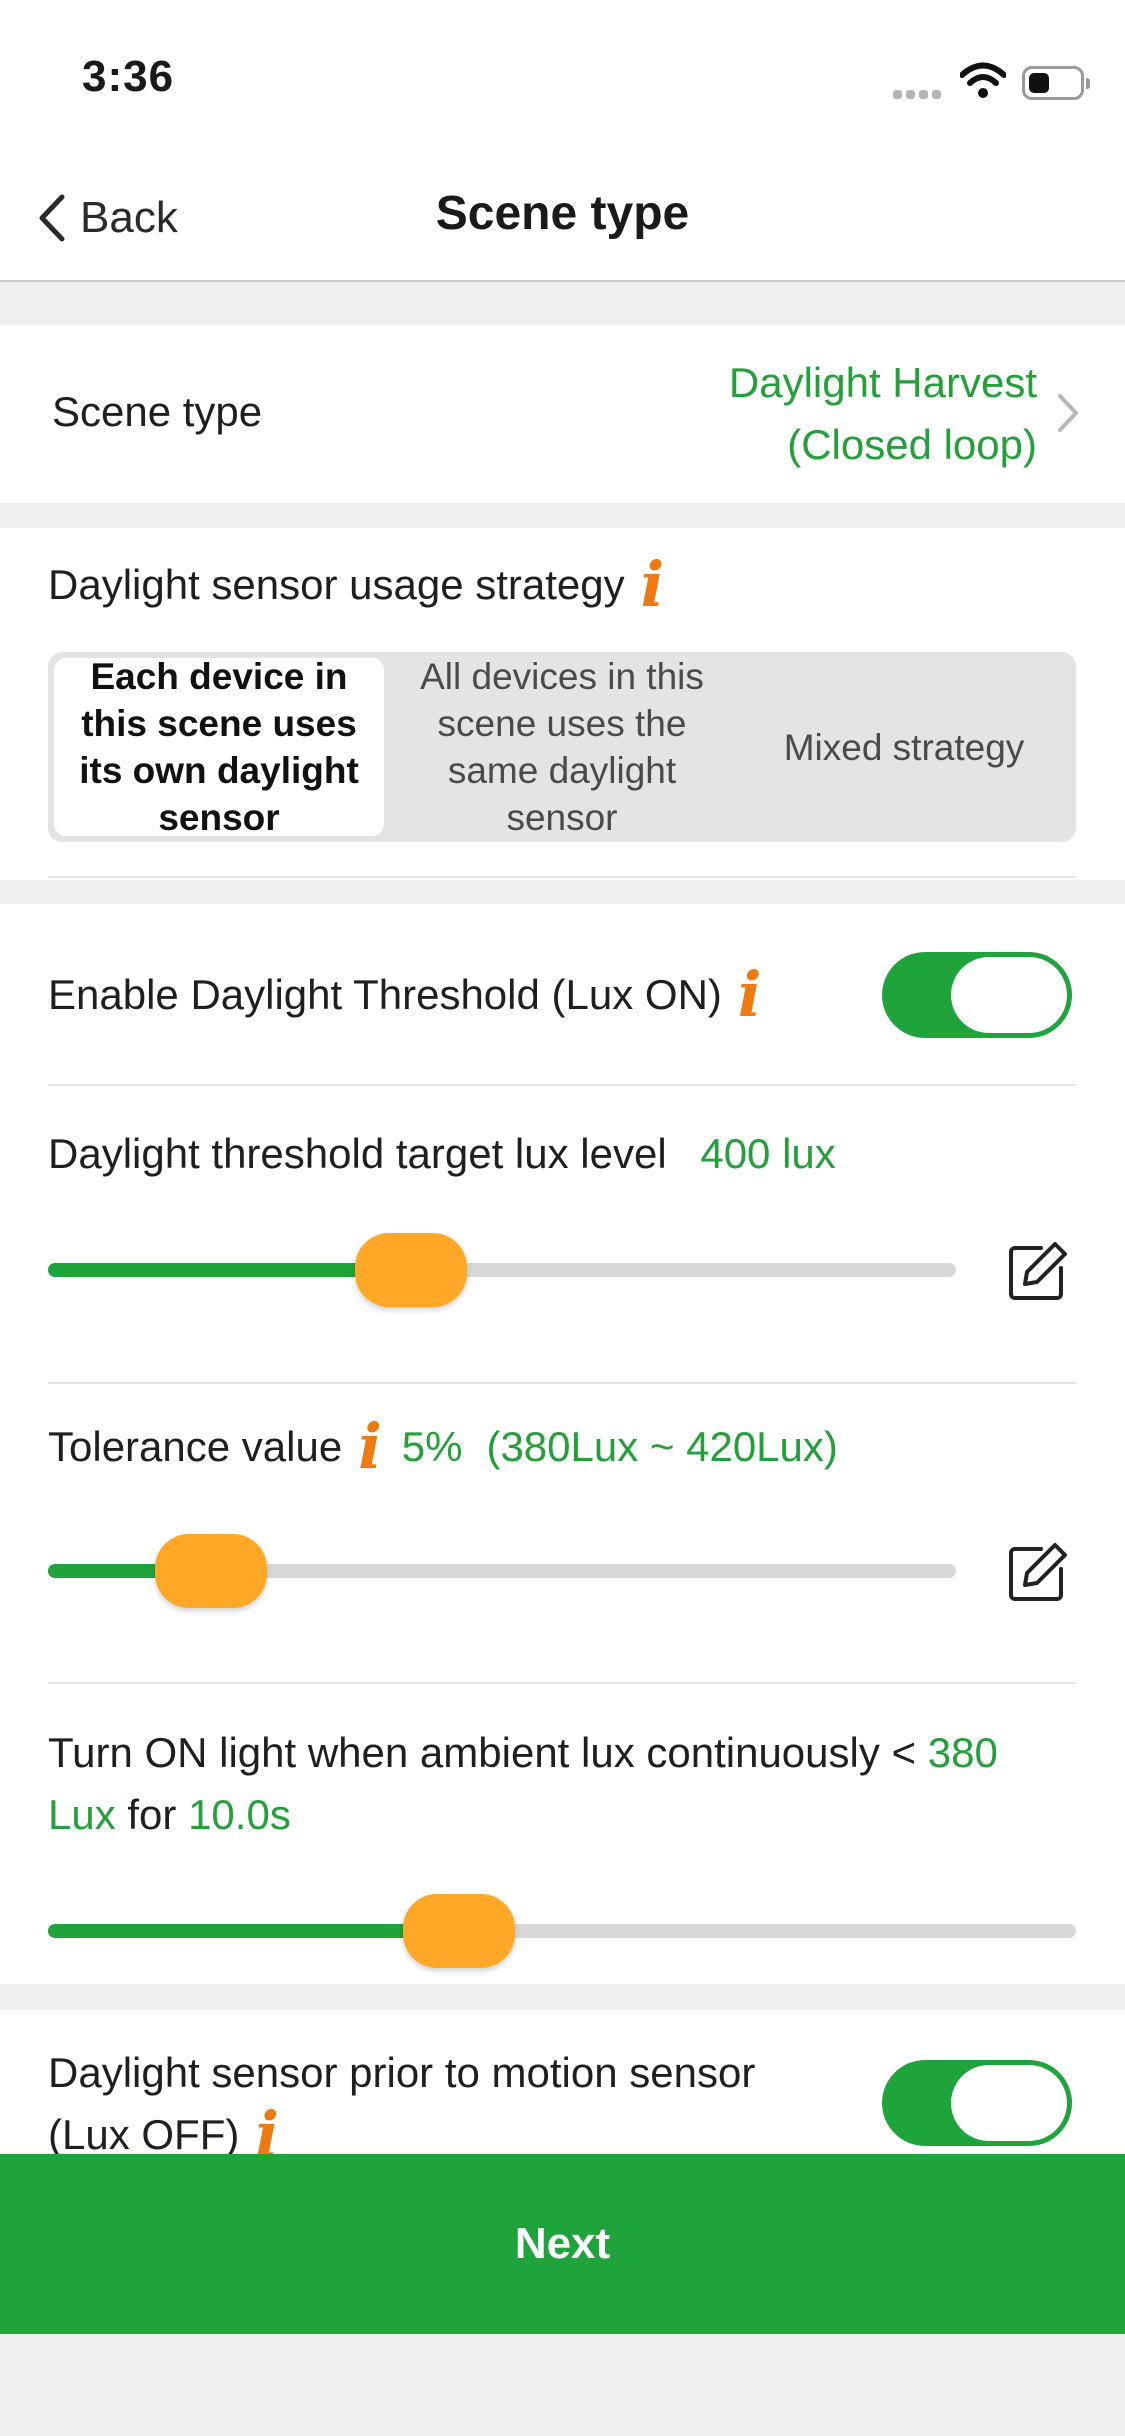 Image resolution: width=1125 pixels, height=2436 pixels. I want to click on next-button: Next, so click(562, 2244).